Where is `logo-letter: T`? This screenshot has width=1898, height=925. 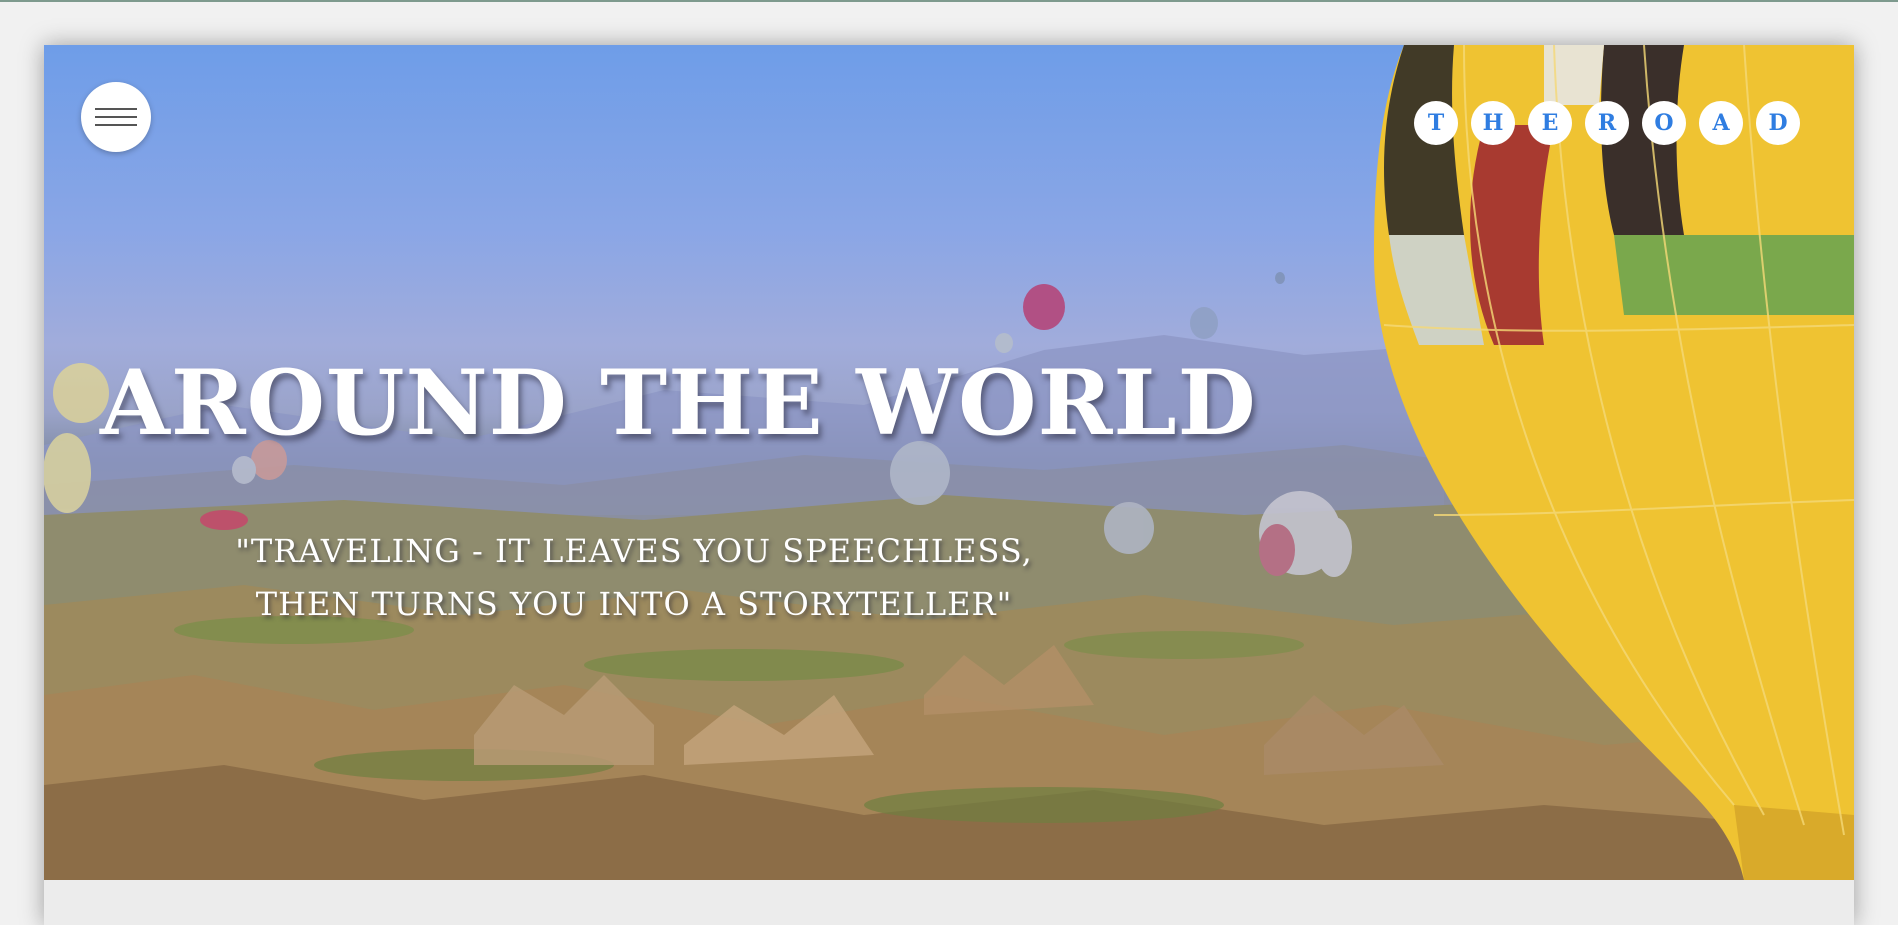 logo-letter: T is located at coordinates (1436, 123).